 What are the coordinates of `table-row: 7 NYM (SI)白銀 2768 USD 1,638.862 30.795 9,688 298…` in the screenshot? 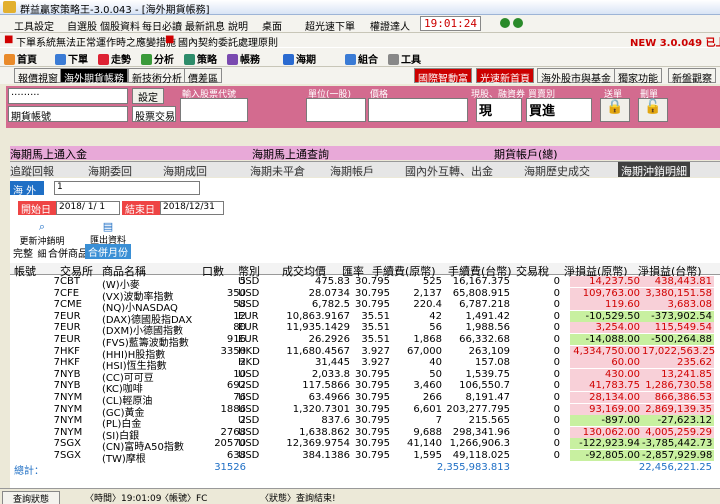 It's located at (365, 434).